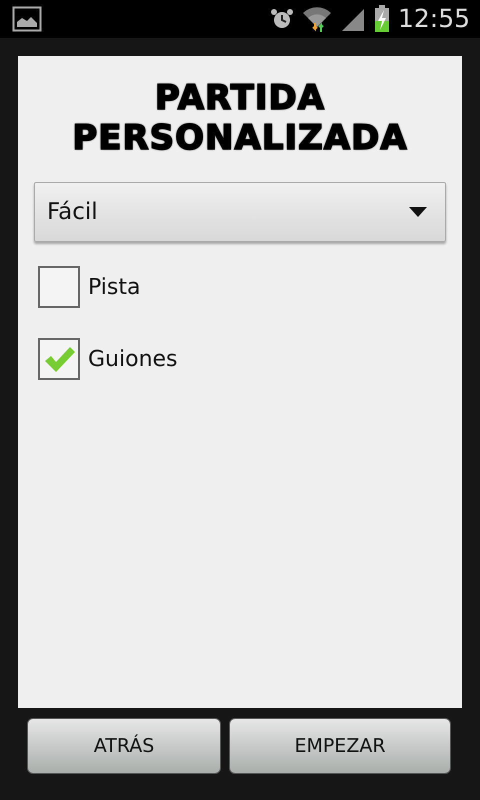 This screenshot has width=480, height=800. Describe the element at coordinates (282, 19) in the screenshot. I see `alarm-icon` at that location.